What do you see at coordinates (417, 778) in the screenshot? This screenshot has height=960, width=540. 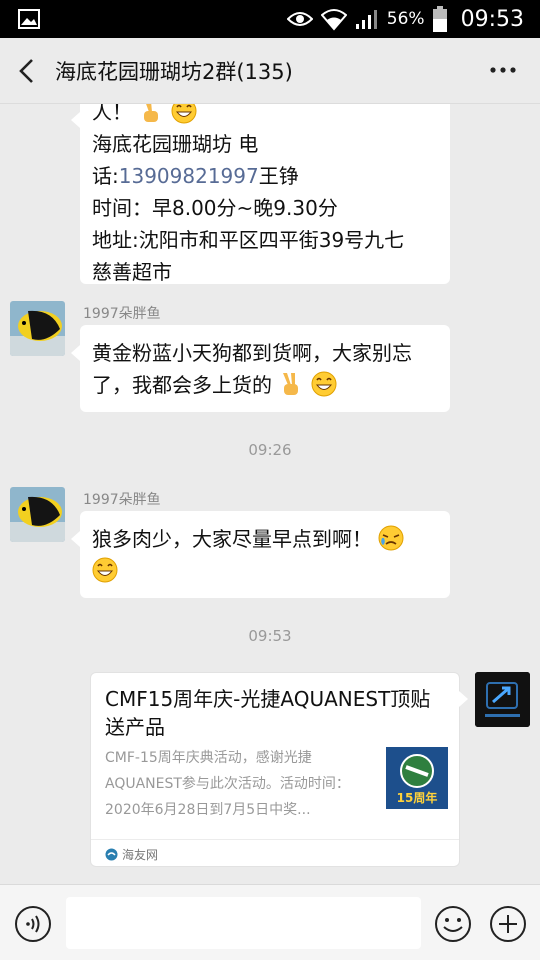 I see `link-card-thumbnail: 15周年` at bounding box center [417, 778].